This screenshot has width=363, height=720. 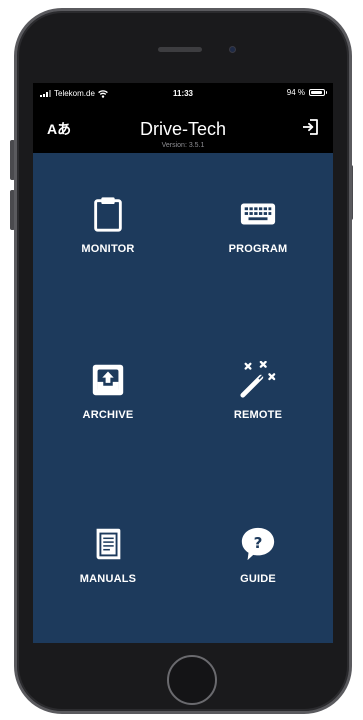 I want to click on magic-wand-icon, so click(x=258, y=379).